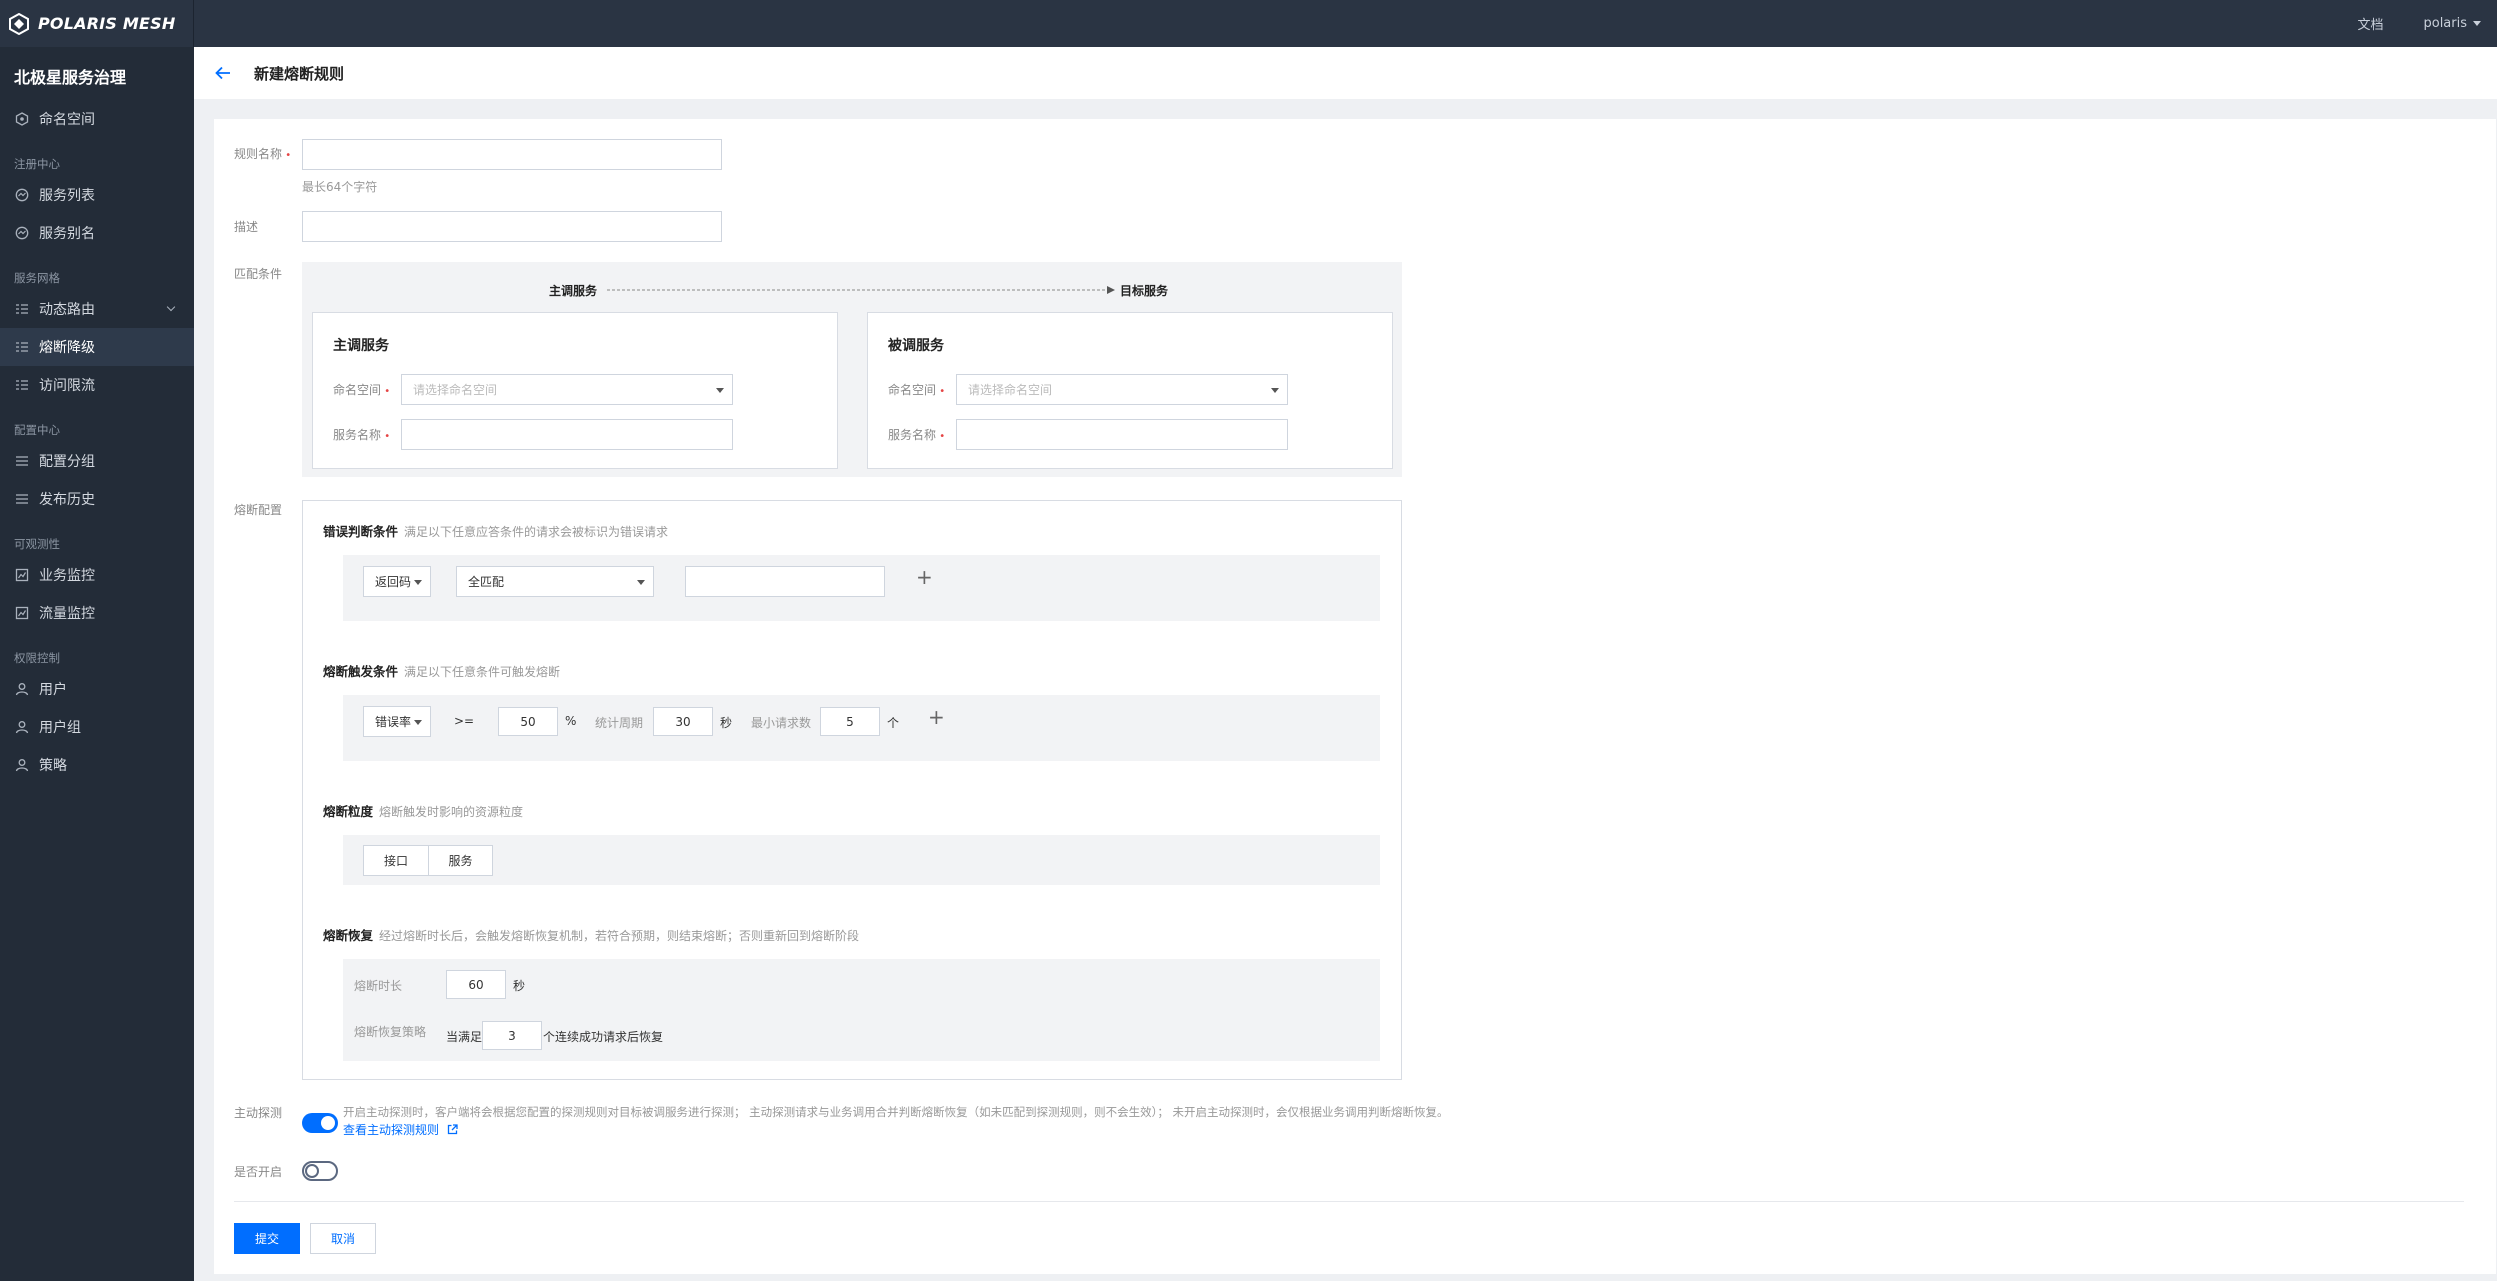  What do you see at coordinates (262, 153) in the screenshot?
I see `rule-name-label: 规则名称` at bounding box center [262, 153].